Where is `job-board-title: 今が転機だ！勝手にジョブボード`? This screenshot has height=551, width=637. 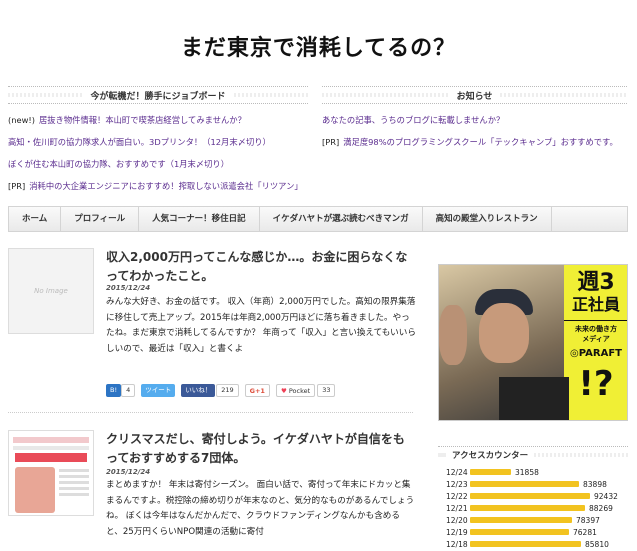
job-board-title: 今が転機だ！勝手にジョブボード is located at coordinates (158, 96).